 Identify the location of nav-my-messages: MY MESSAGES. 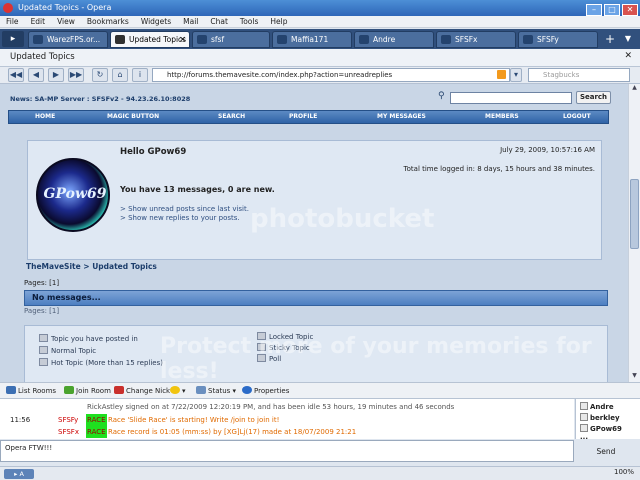
(401, 117).